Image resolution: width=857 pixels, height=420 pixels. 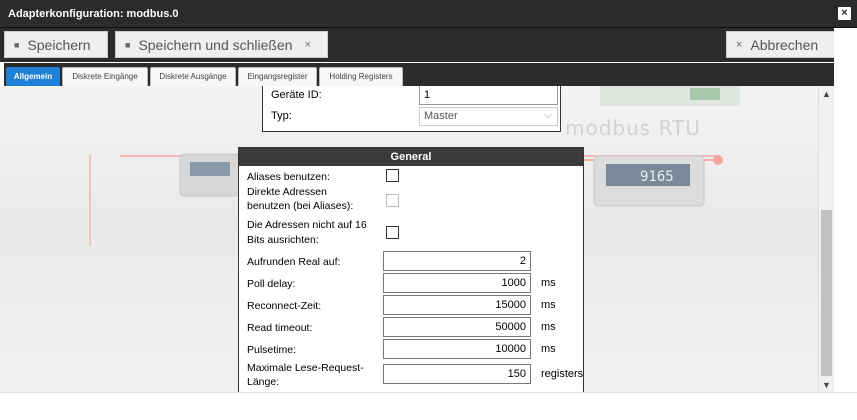 What do you see at coordinates (826, 385) in the screenshot?
I see `scroll-down-icon: ▼` at bounding box center [826, 385].